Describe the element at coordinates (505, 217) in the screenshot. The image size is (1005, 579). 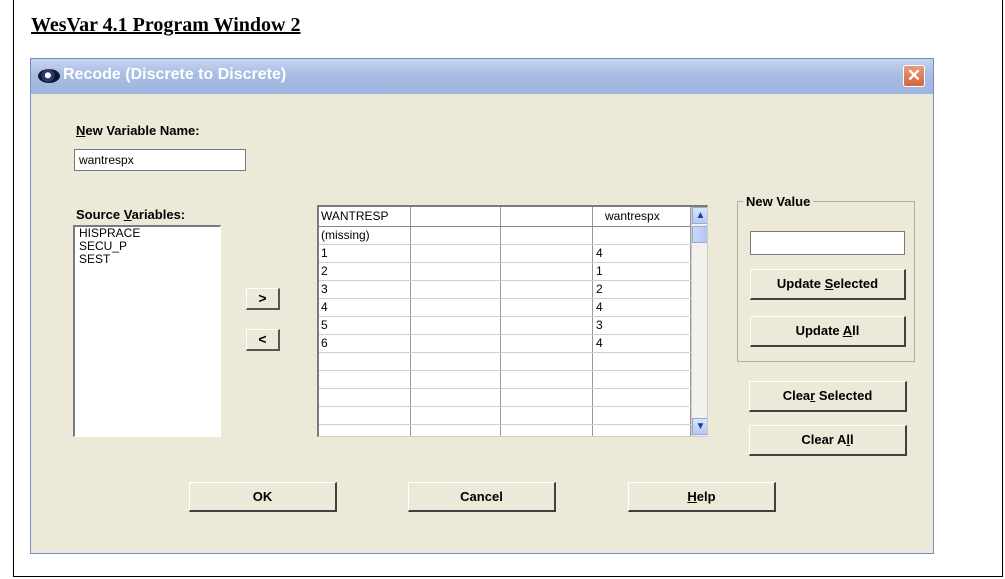
I see `grid-header-row: WANTRESP wantrespx` at that location.